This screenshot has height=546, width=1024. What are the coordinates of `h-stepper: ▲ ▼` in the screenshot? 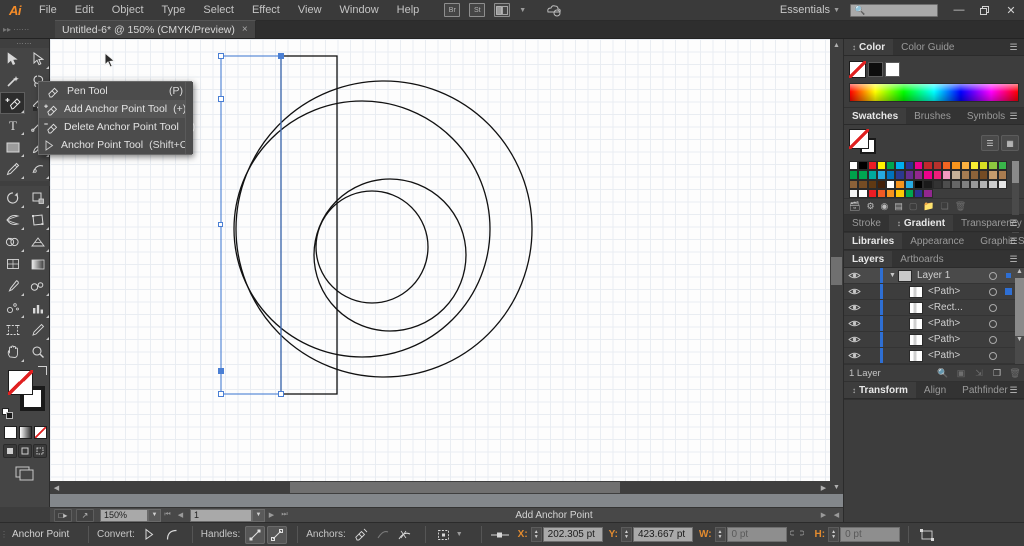 It's located at (834, 534).